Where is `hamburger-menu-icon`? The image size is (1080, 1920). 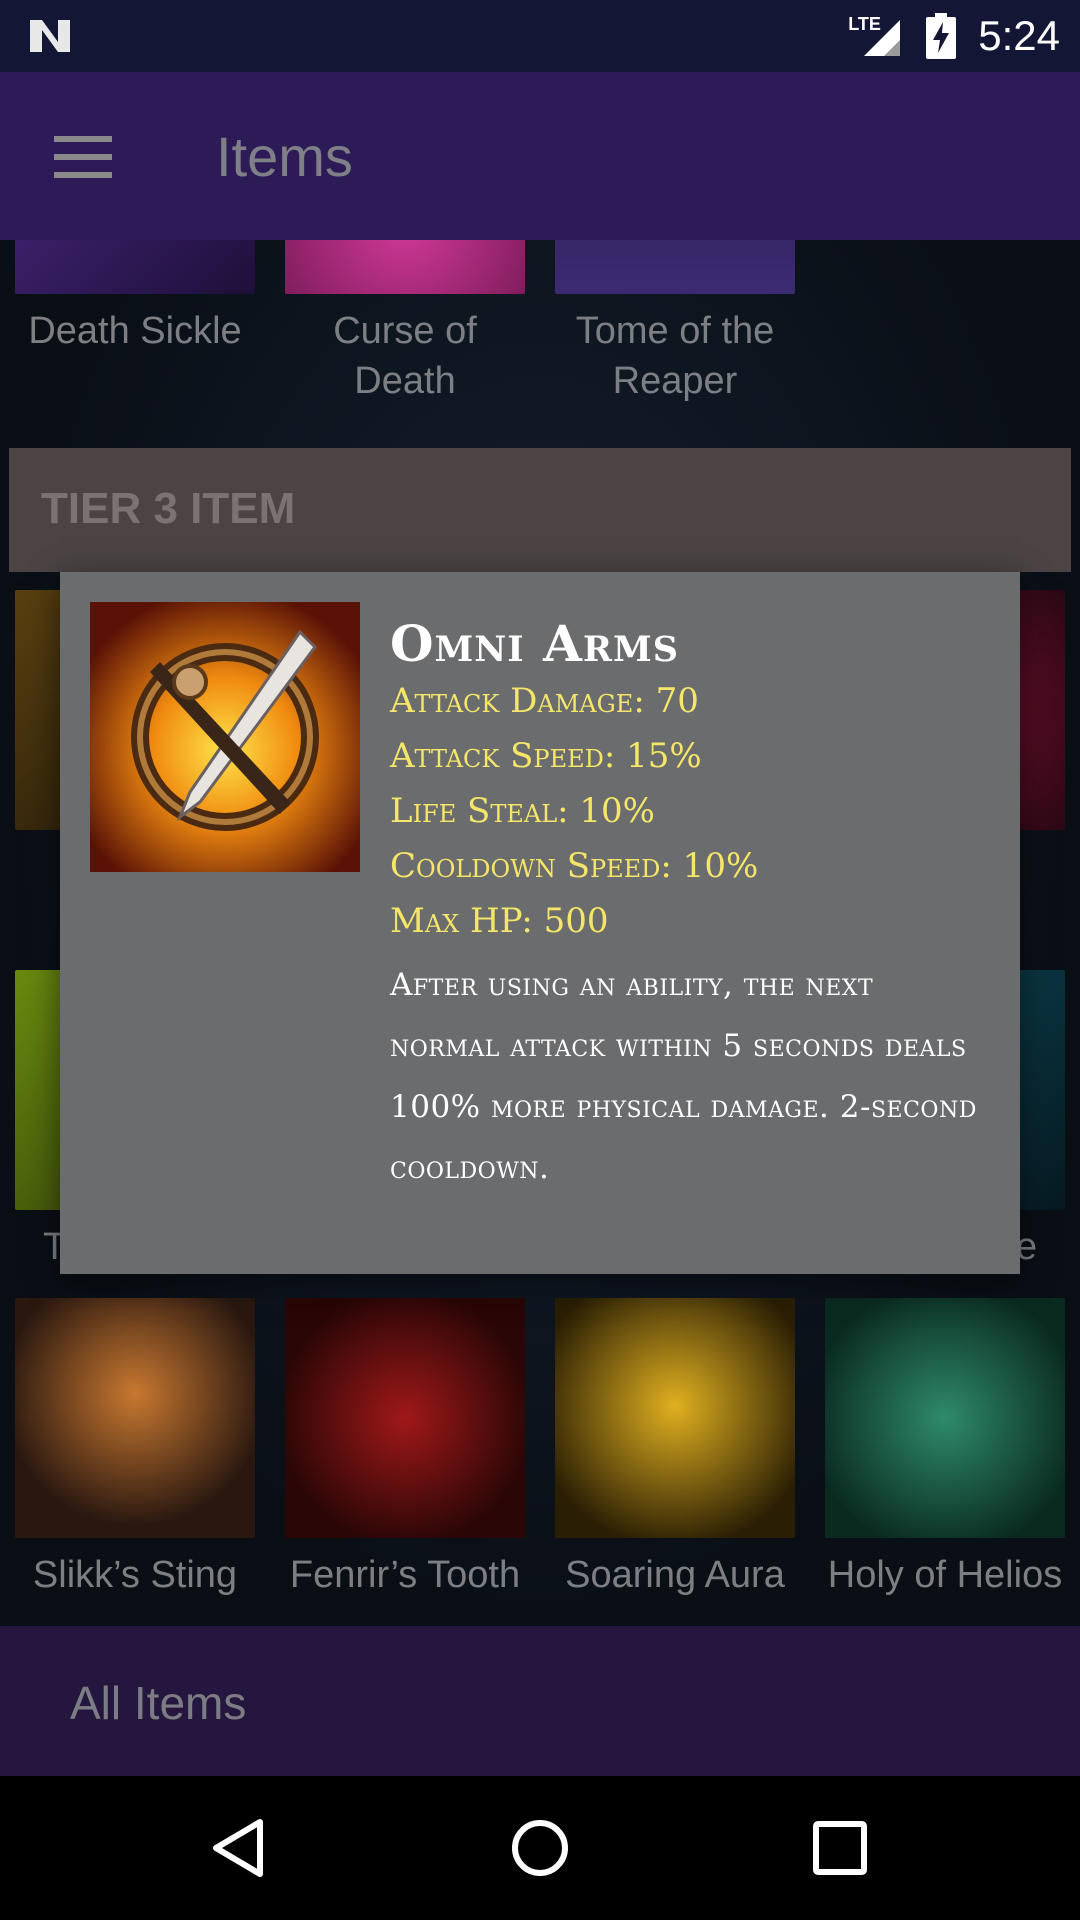 hamburger-menu-icon is located at coordinates (83, 157).